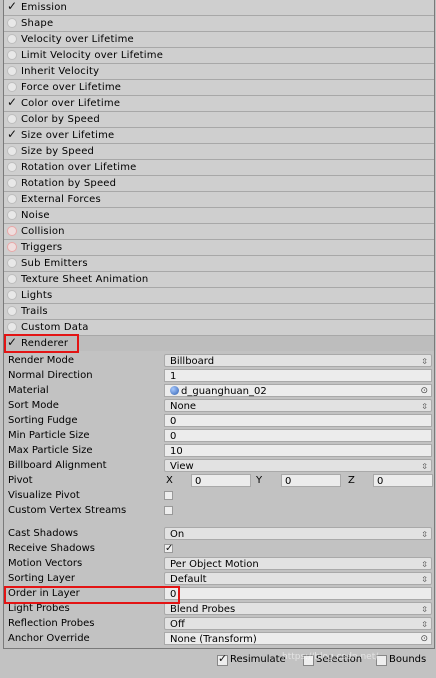 The width and height of the screenshot is (436, 678). What do you see at coordinates (214, 564) in the screenshot?
I see `motion-vectors-value: Per Object Motion` at bounding box center [214, 564].